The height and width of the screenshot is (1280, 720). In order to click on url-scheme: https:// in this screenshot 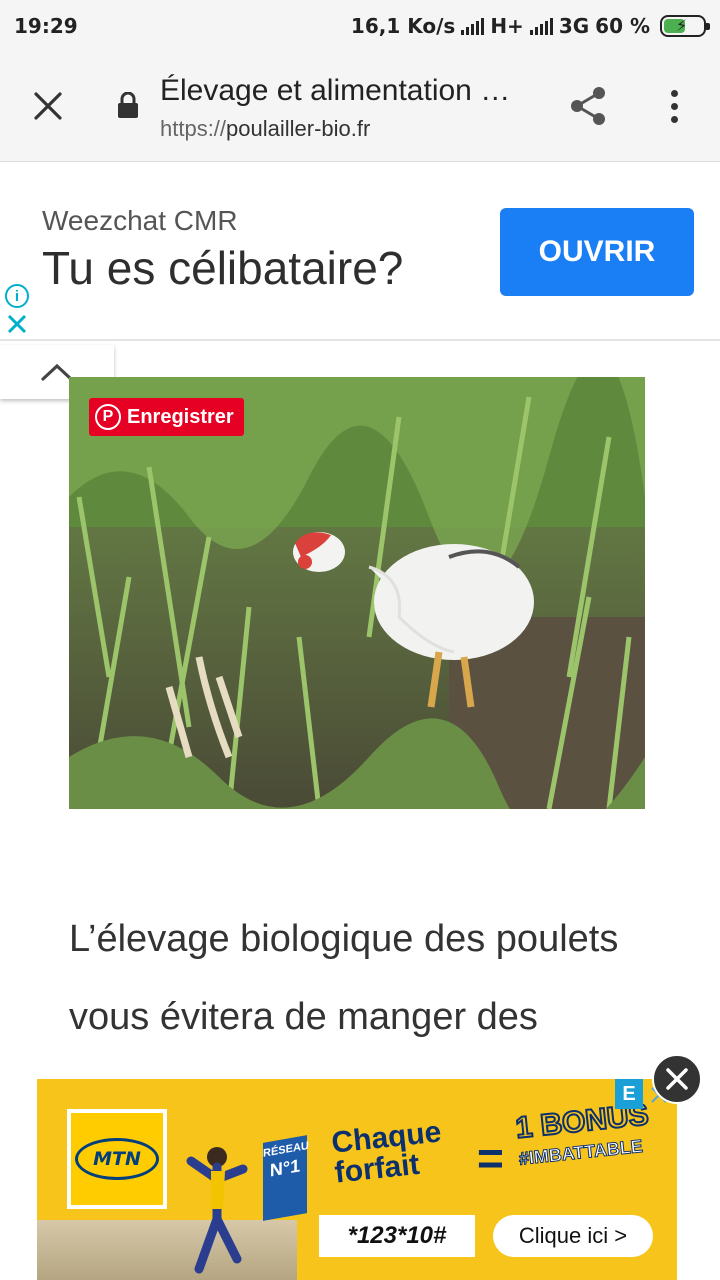, I will do `click(193, 128)`.